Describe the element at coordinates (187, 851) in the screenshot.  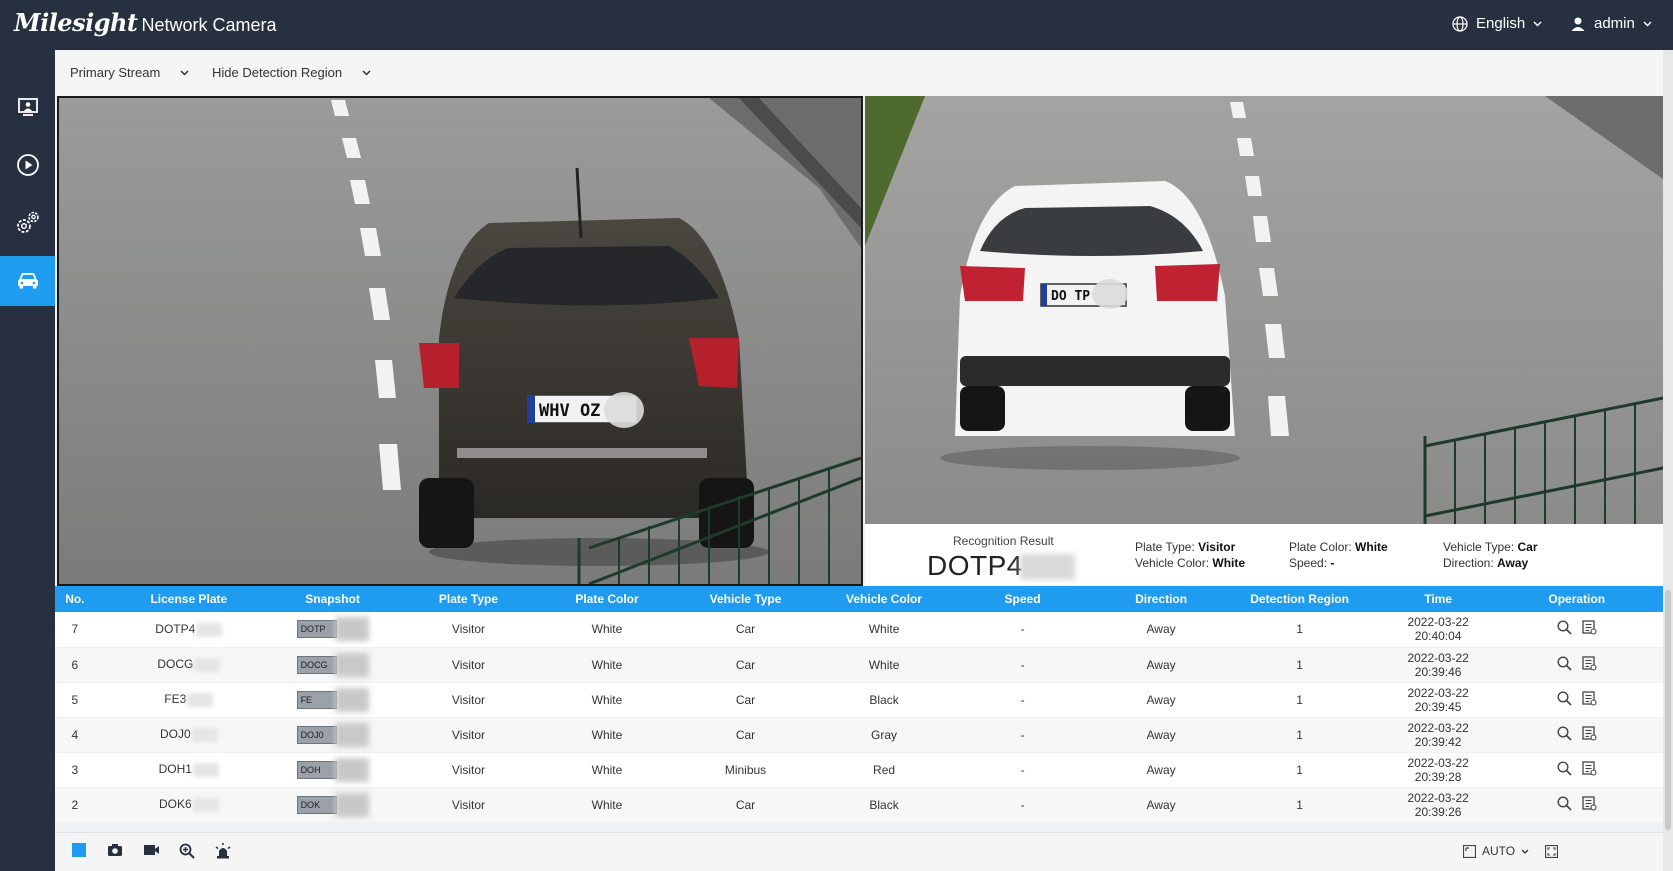
I see `zoom-in-icon` at that location.